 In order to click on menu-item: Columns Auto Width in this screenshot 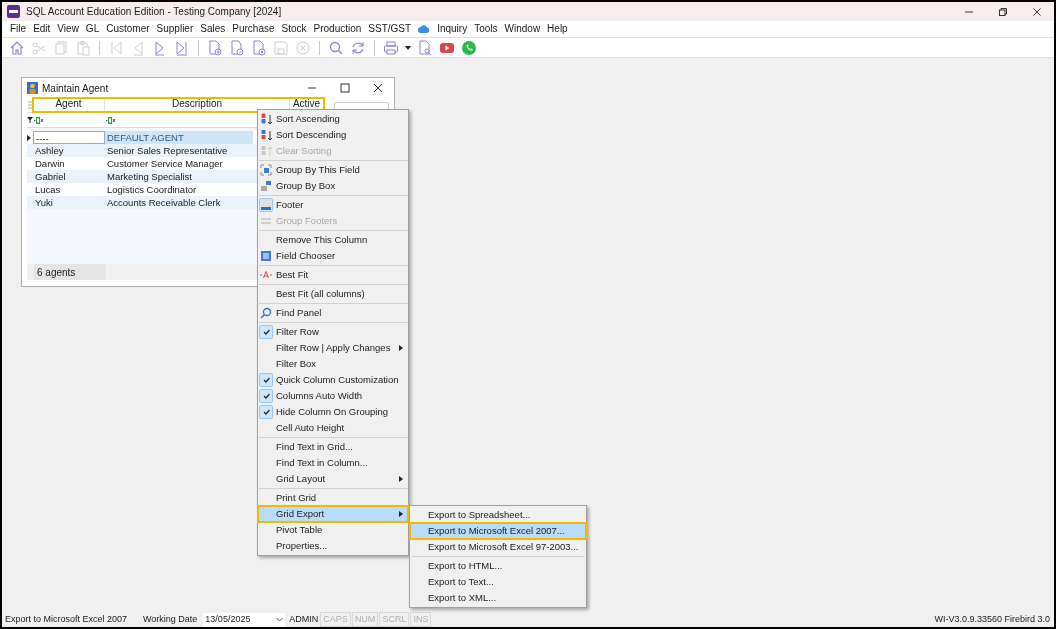, I will do `click(333, 396)`.